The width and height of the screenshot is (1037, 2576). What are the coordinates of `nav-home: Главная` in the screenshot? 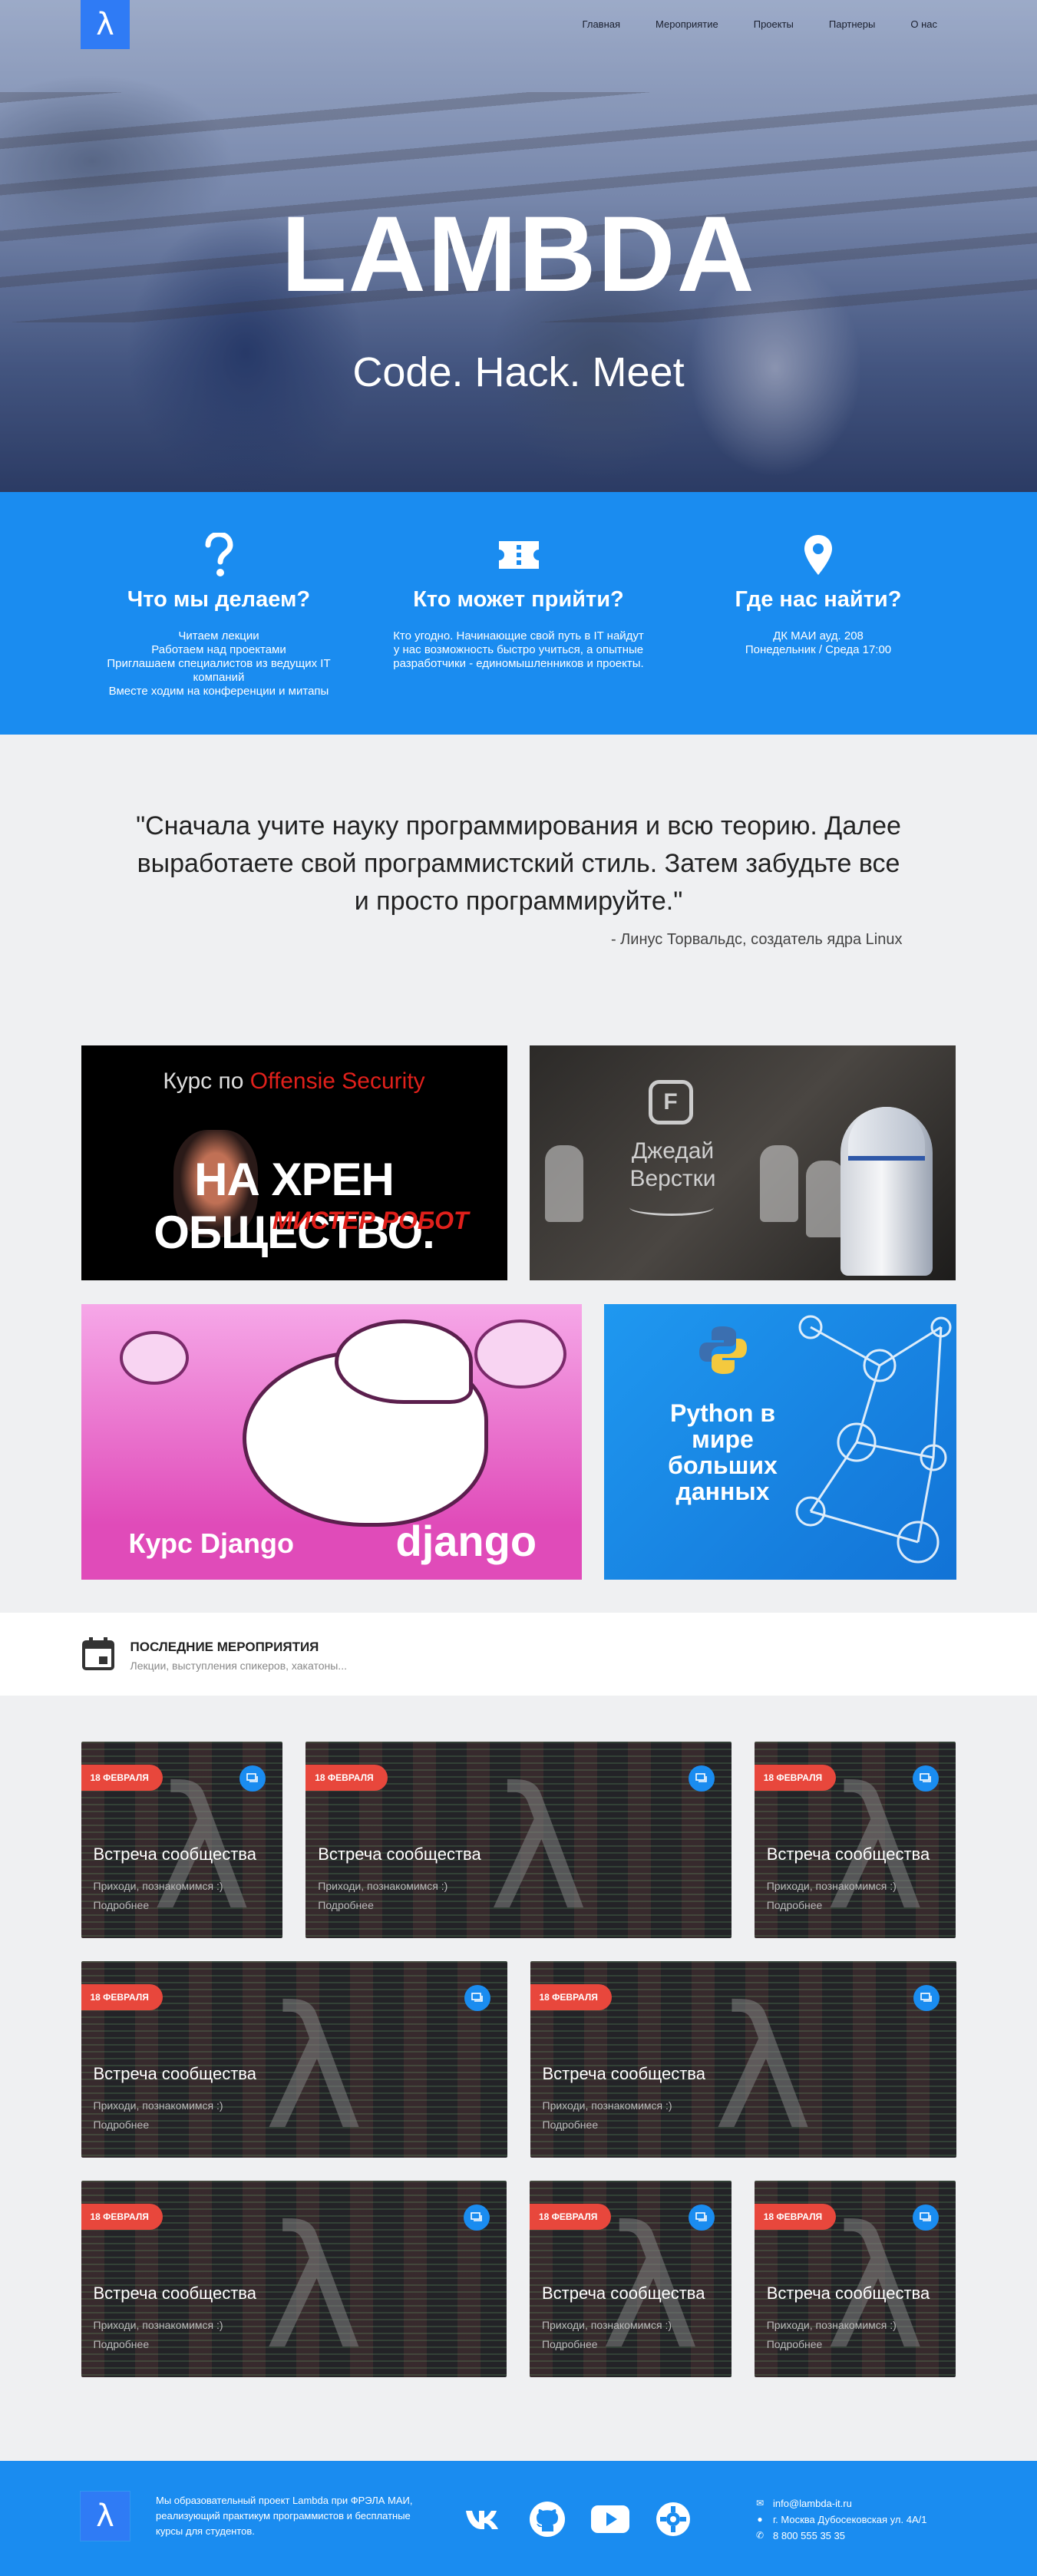 It's located at (601, 24).